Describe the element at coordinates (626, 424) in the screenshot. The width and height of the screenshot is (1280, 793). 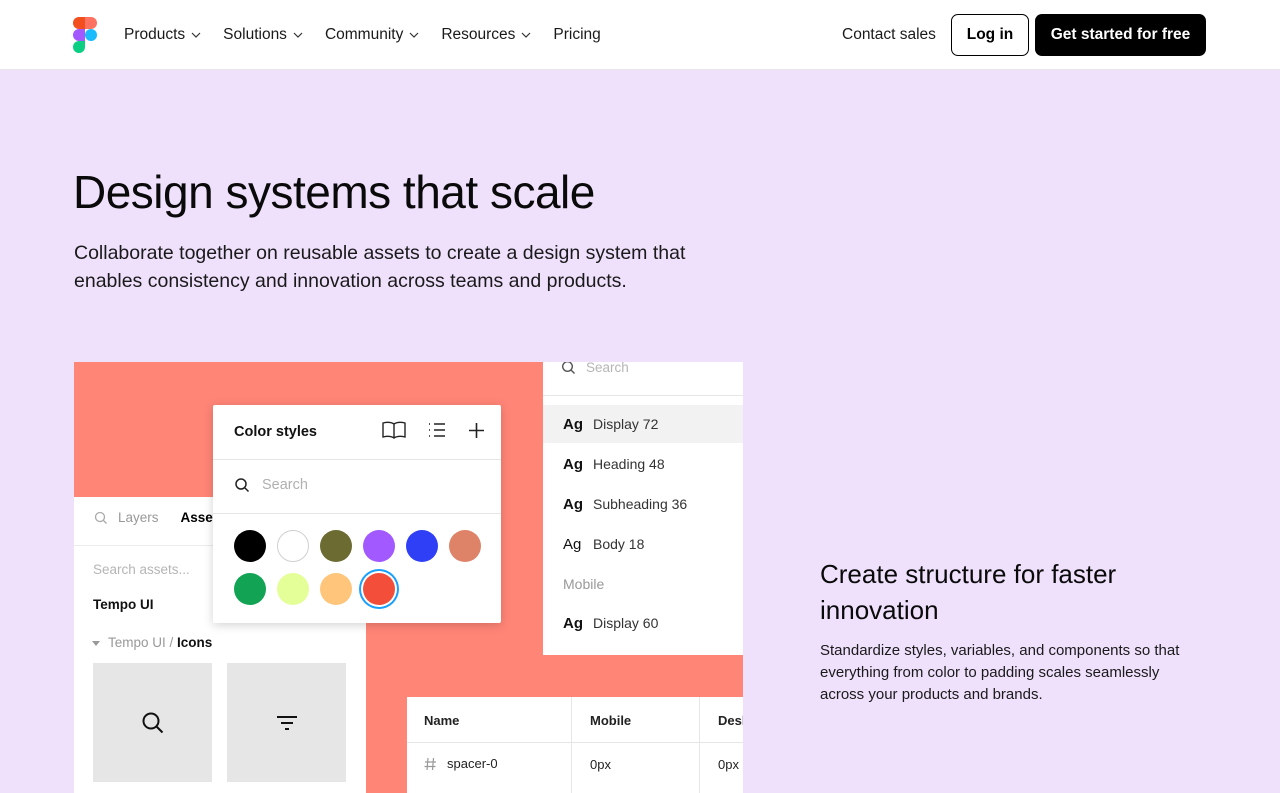
I see `type-style-label: Display 72` at that location.